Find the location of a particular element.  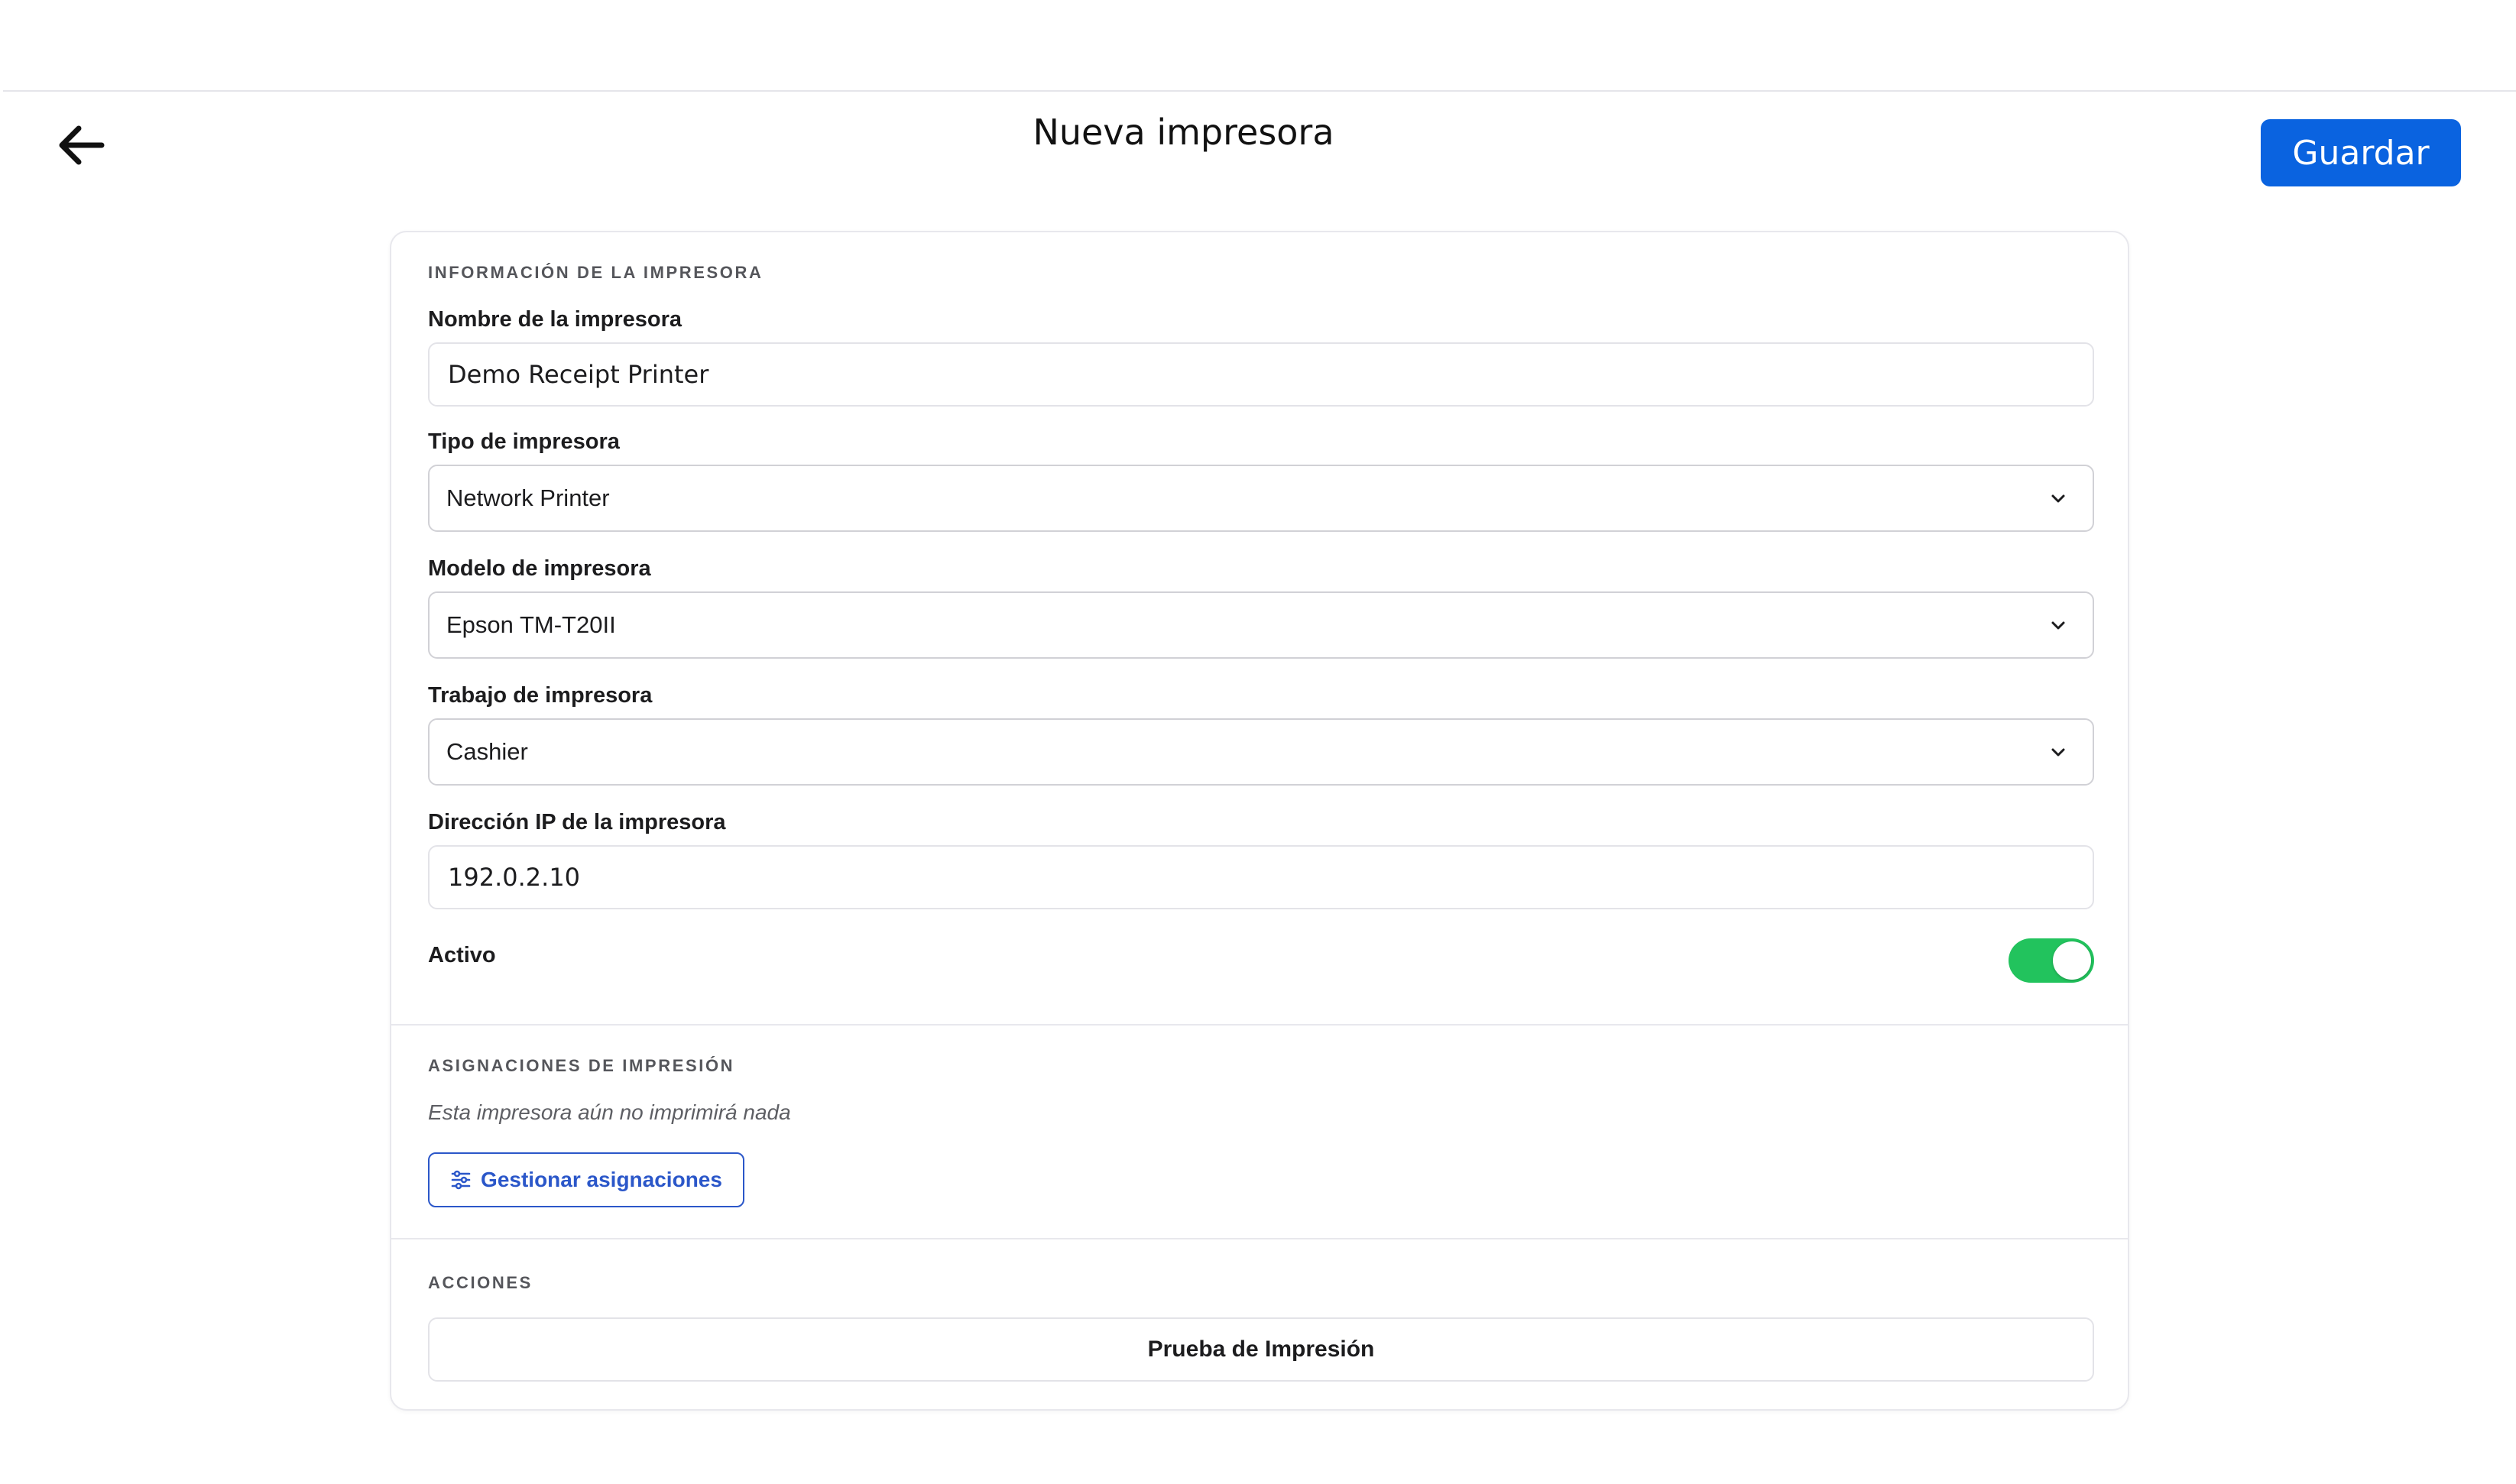

printer-model-label: Modelo de impresora is located at coordinates (539, 569).